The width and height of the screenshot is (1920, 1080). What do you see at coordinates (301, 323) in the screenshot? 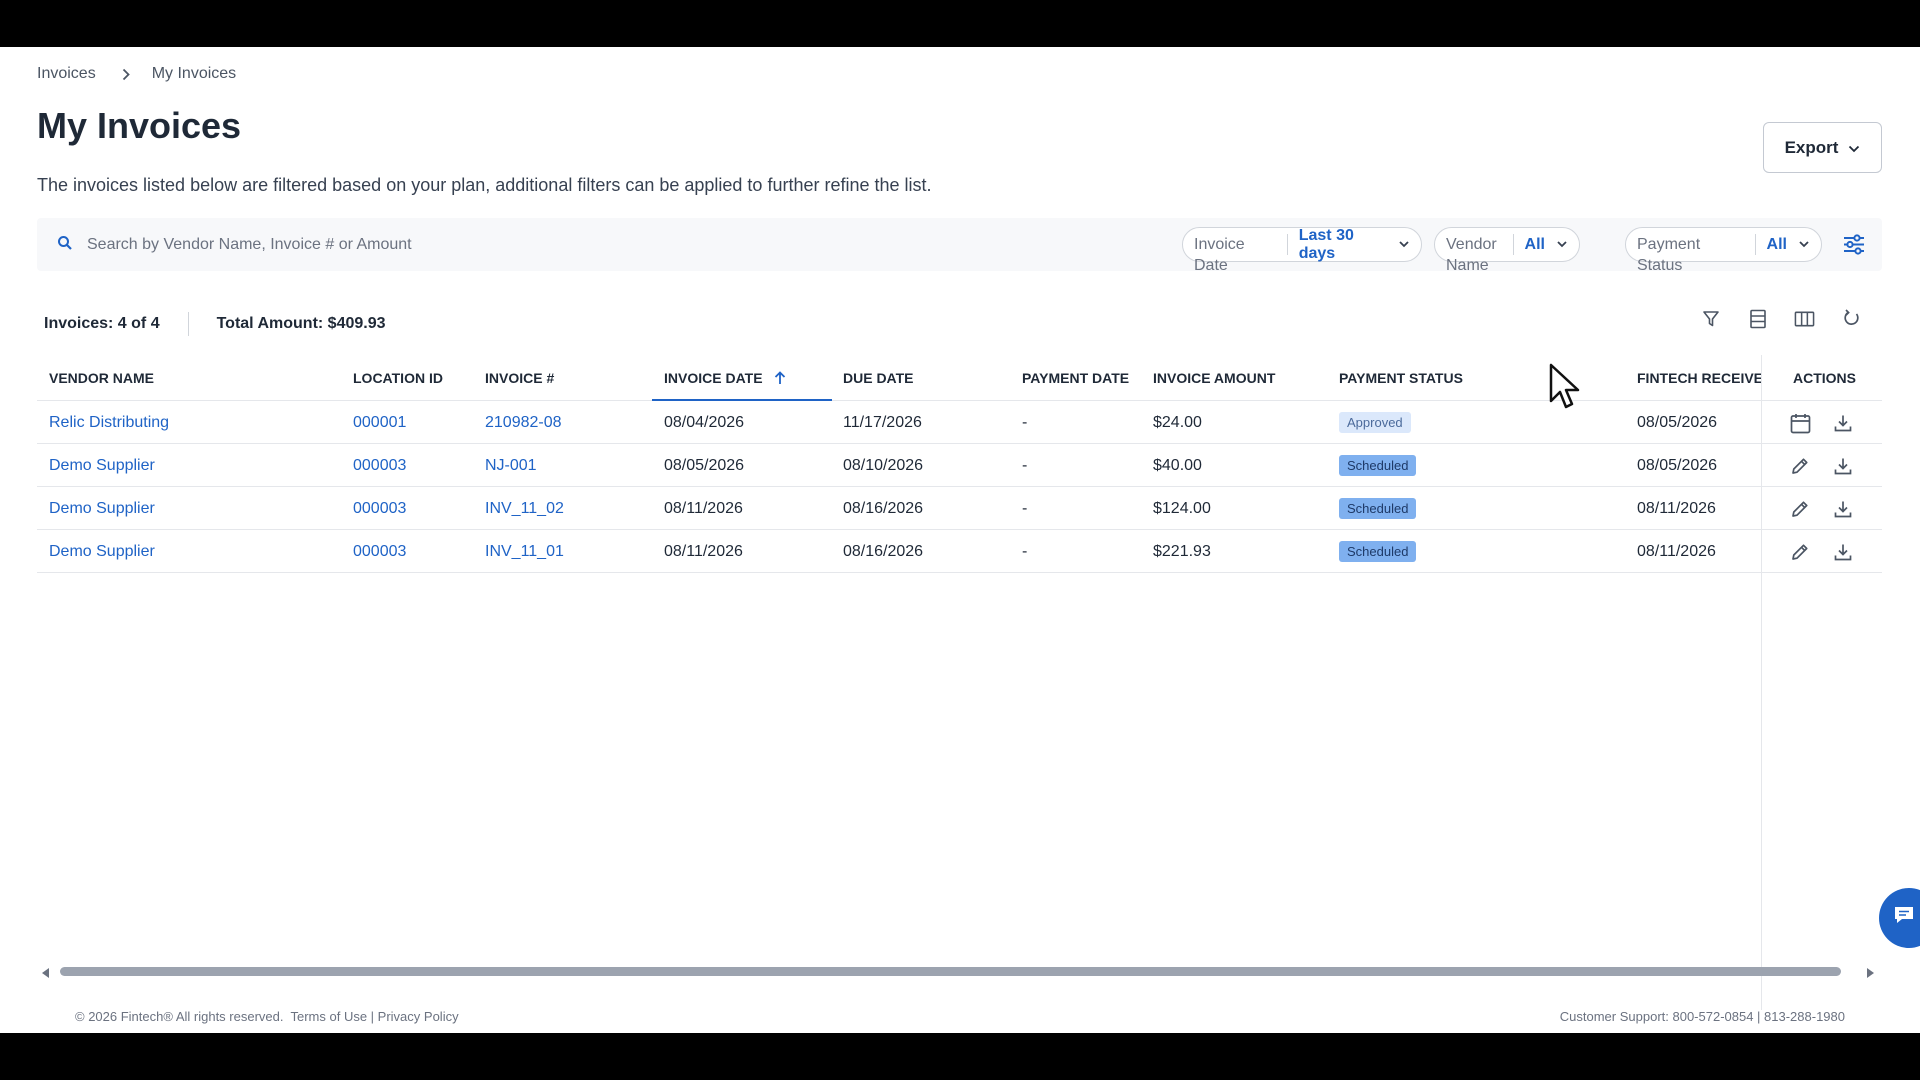
I see `total-amount: Total Amount: $409.93` at bounding box center [301, 323].